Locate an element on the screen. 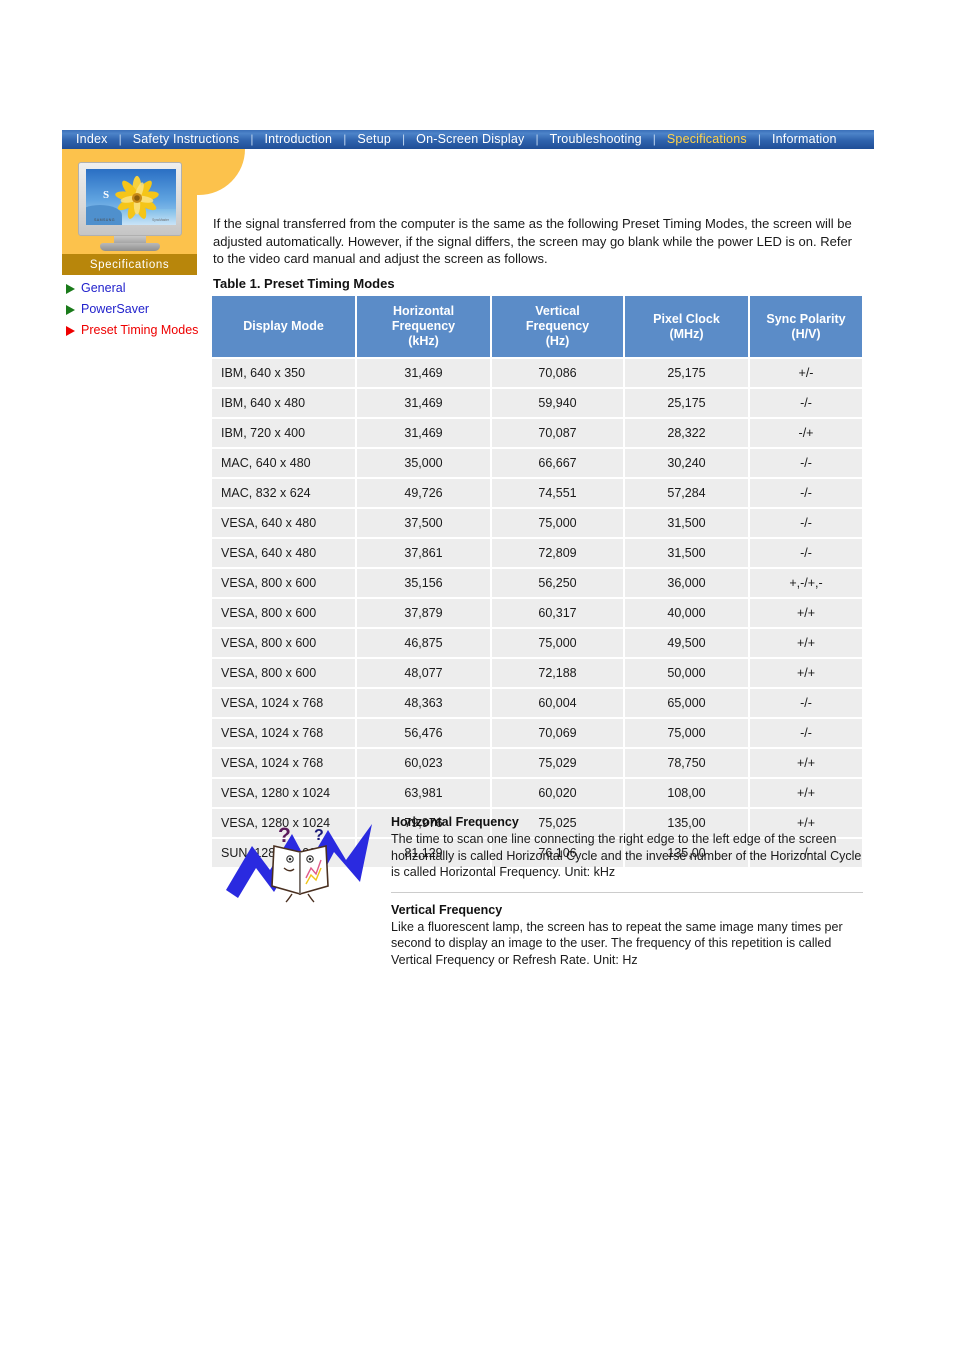 Image resolution: width=954 pixels, height=1351 pixels. table-row: VESA, 1024 x 768 60,023 75,029 78,750 +/+ is located at coordinates (537, 764).